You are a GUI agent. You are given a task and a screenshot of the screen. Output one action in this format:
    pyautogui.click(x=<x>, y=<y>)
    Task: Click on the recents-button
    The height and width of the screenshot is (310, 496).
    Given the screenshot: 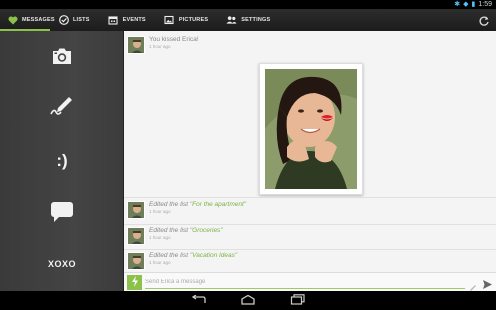 What is the action you would take?
    pyautogui.click(x=298, y=301)
    